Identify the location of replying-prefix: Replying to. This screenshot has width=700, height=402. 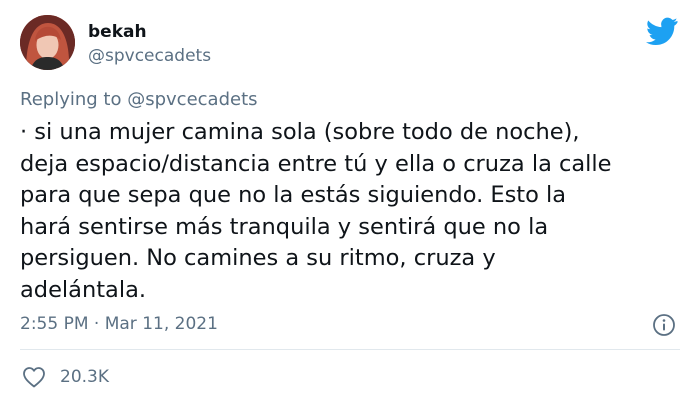
(71, 99).